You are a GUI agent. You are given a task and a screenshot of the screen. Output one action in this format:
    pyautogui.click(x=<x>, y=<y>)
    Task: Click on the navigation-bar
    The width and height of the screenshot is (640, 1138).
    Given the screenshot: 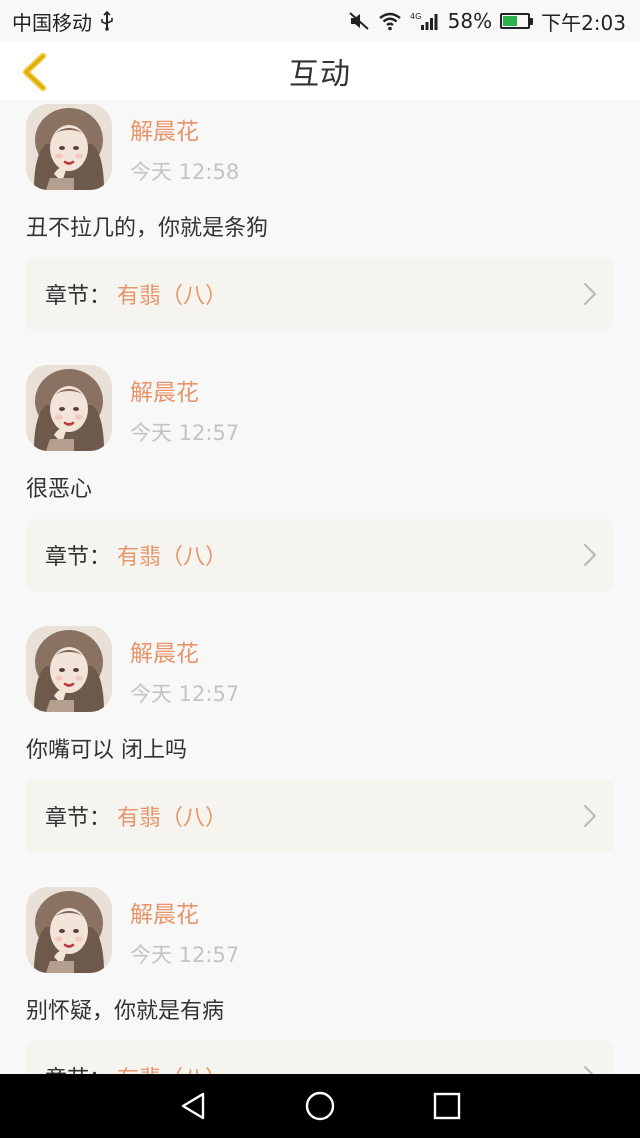 What is the action you would take?
    pyautogui.click(x=320, y=1106)
    